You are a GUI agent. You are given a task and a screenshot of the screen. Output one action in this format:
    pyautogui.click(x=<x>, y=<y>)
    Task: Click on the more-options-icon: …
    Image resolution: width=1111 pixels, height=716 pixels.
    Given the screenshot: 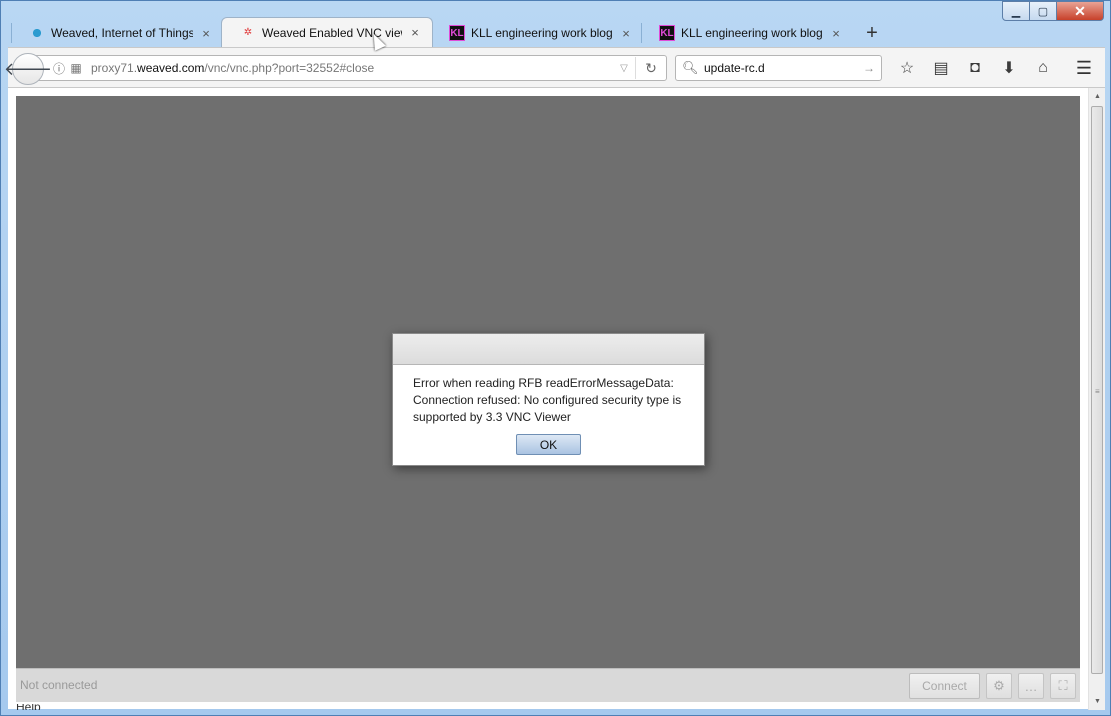 What is the action you would take?
    pyautogui.click(x=1031, y=686)
    